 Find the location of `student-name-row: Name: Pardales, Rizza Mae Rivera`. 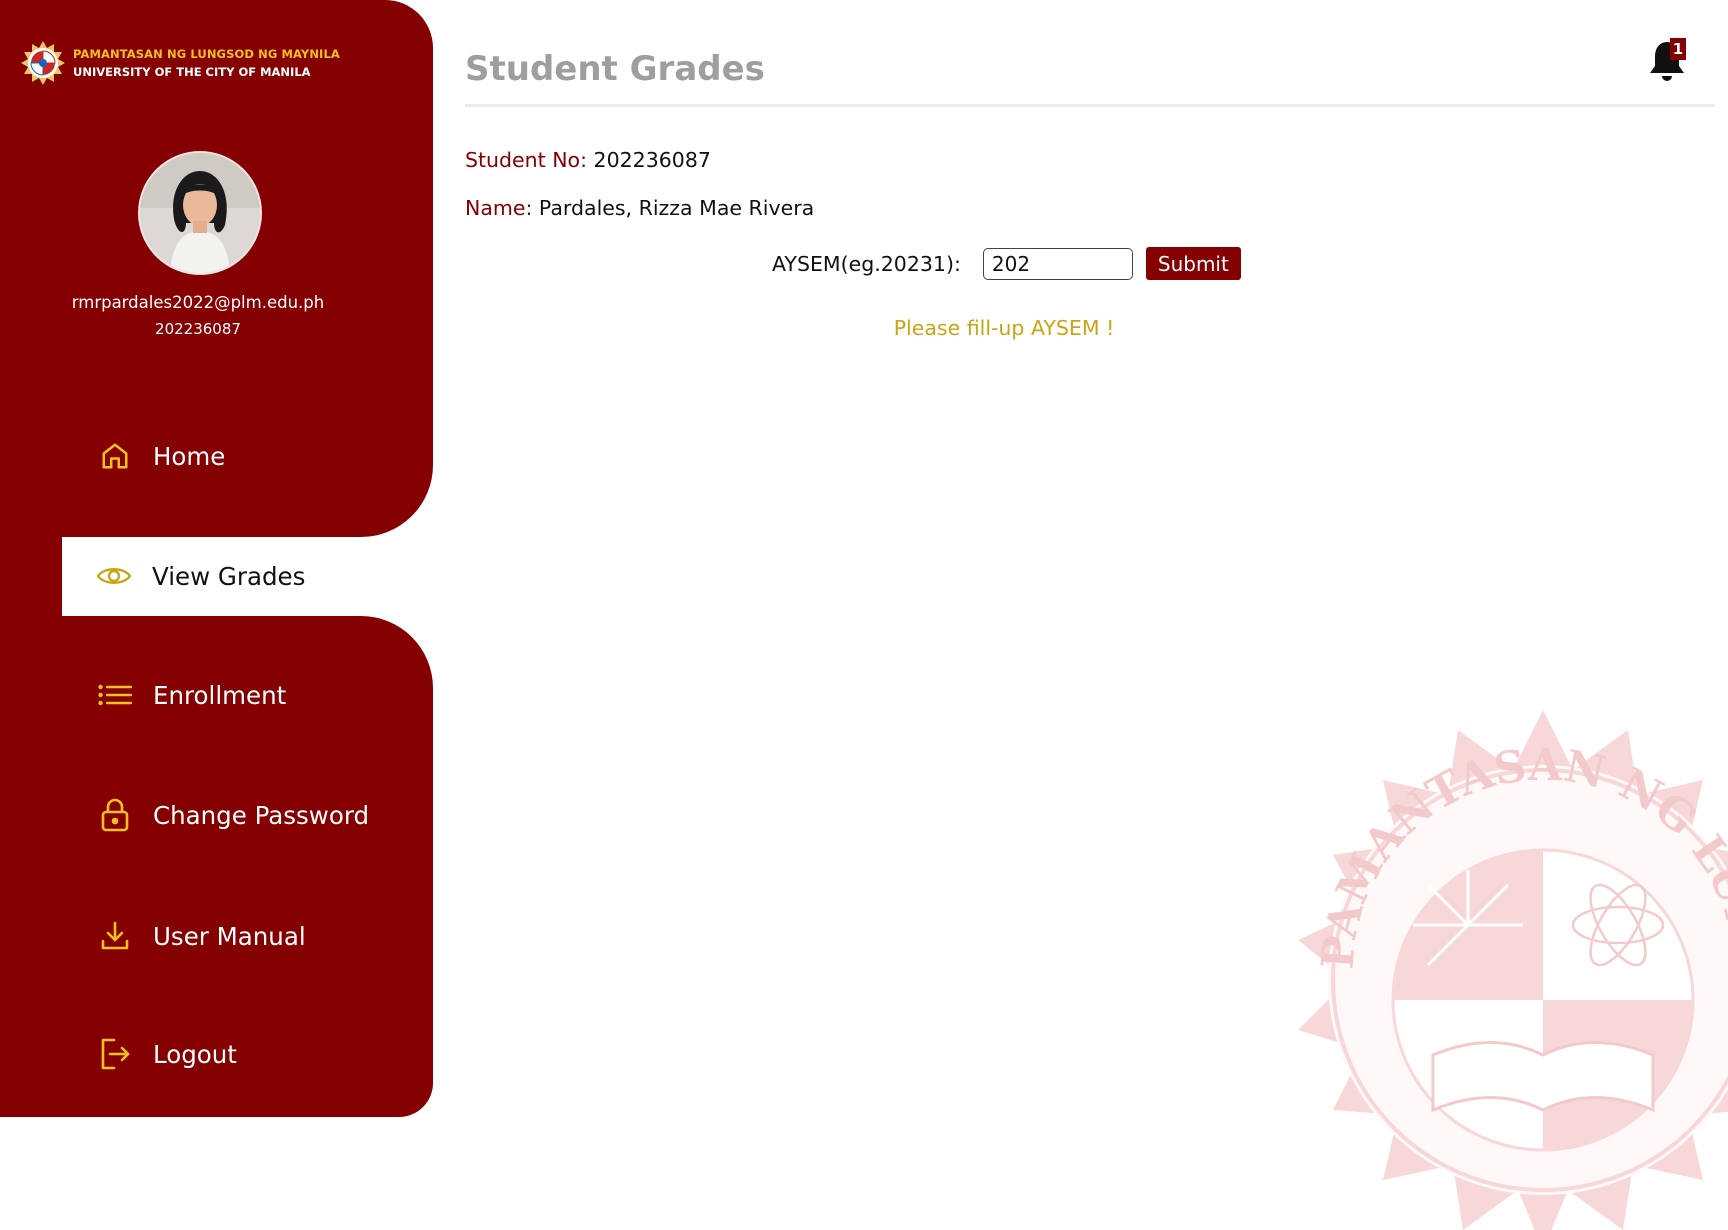

student-name-row: Name: Pardales, Rizza Mae Rivera is located at coordinates (639, 208).